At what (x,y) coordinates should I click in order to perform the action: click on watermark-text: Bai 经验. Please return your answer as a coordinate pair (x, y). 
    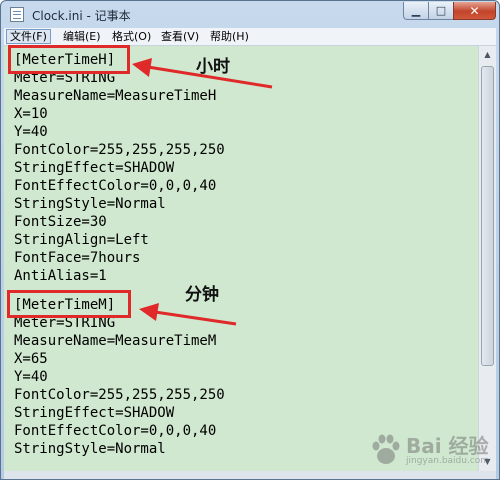
    Looking at the image, I should click on (447, 446).